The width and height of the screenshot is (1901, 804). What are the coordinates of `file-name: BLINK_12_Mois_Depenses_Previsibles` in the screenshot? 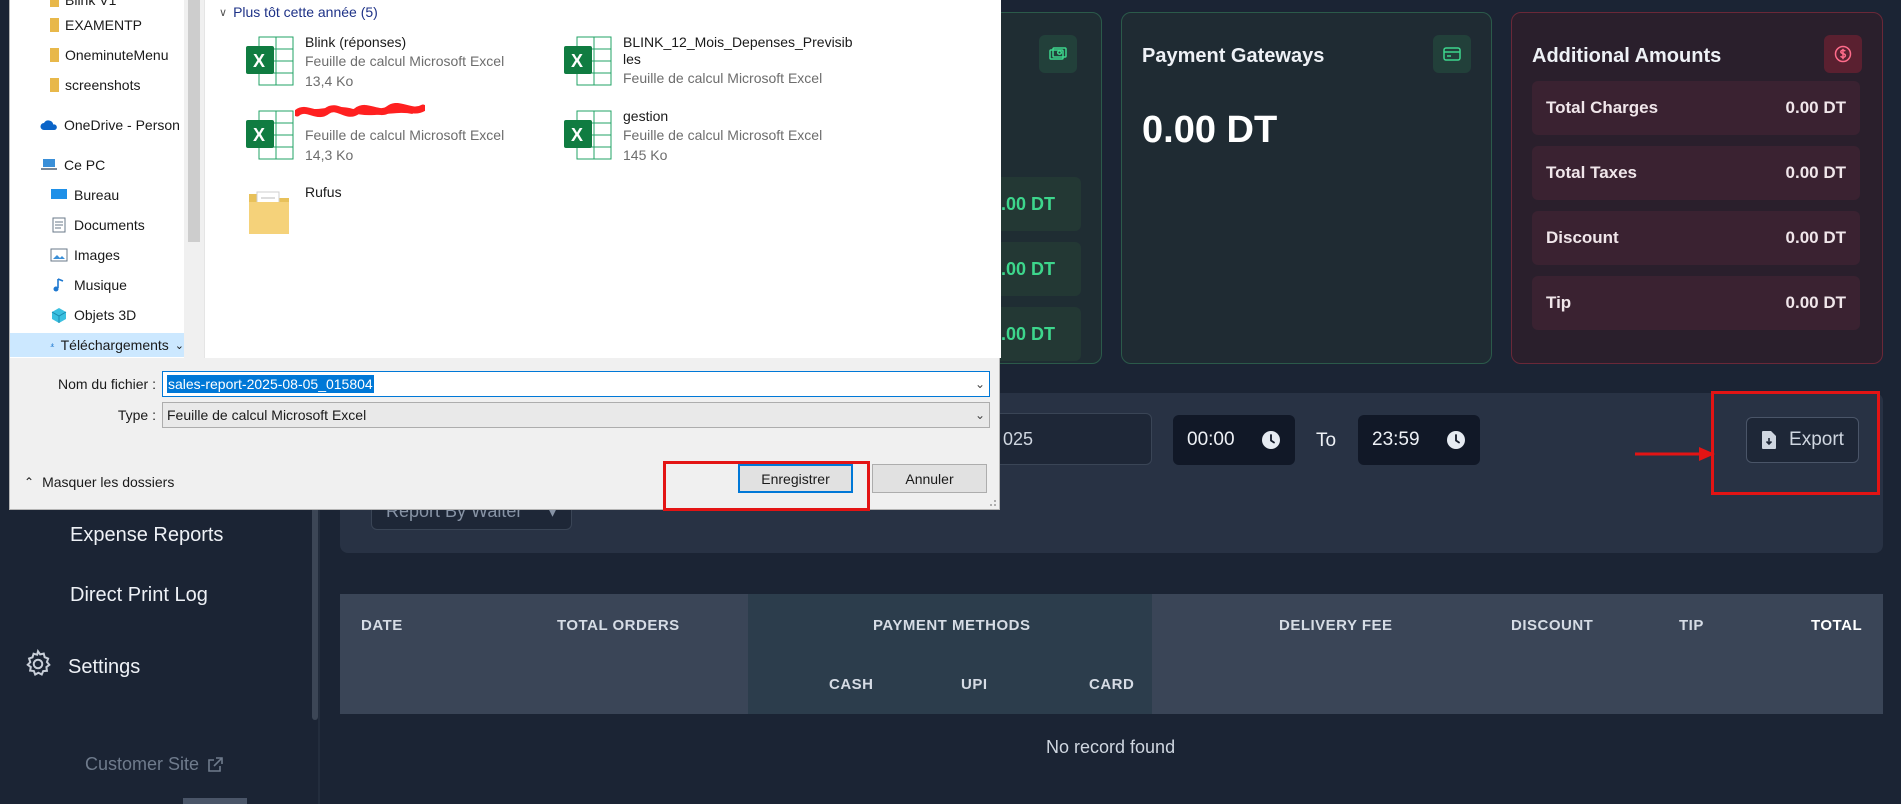 It's located at (738, 50).